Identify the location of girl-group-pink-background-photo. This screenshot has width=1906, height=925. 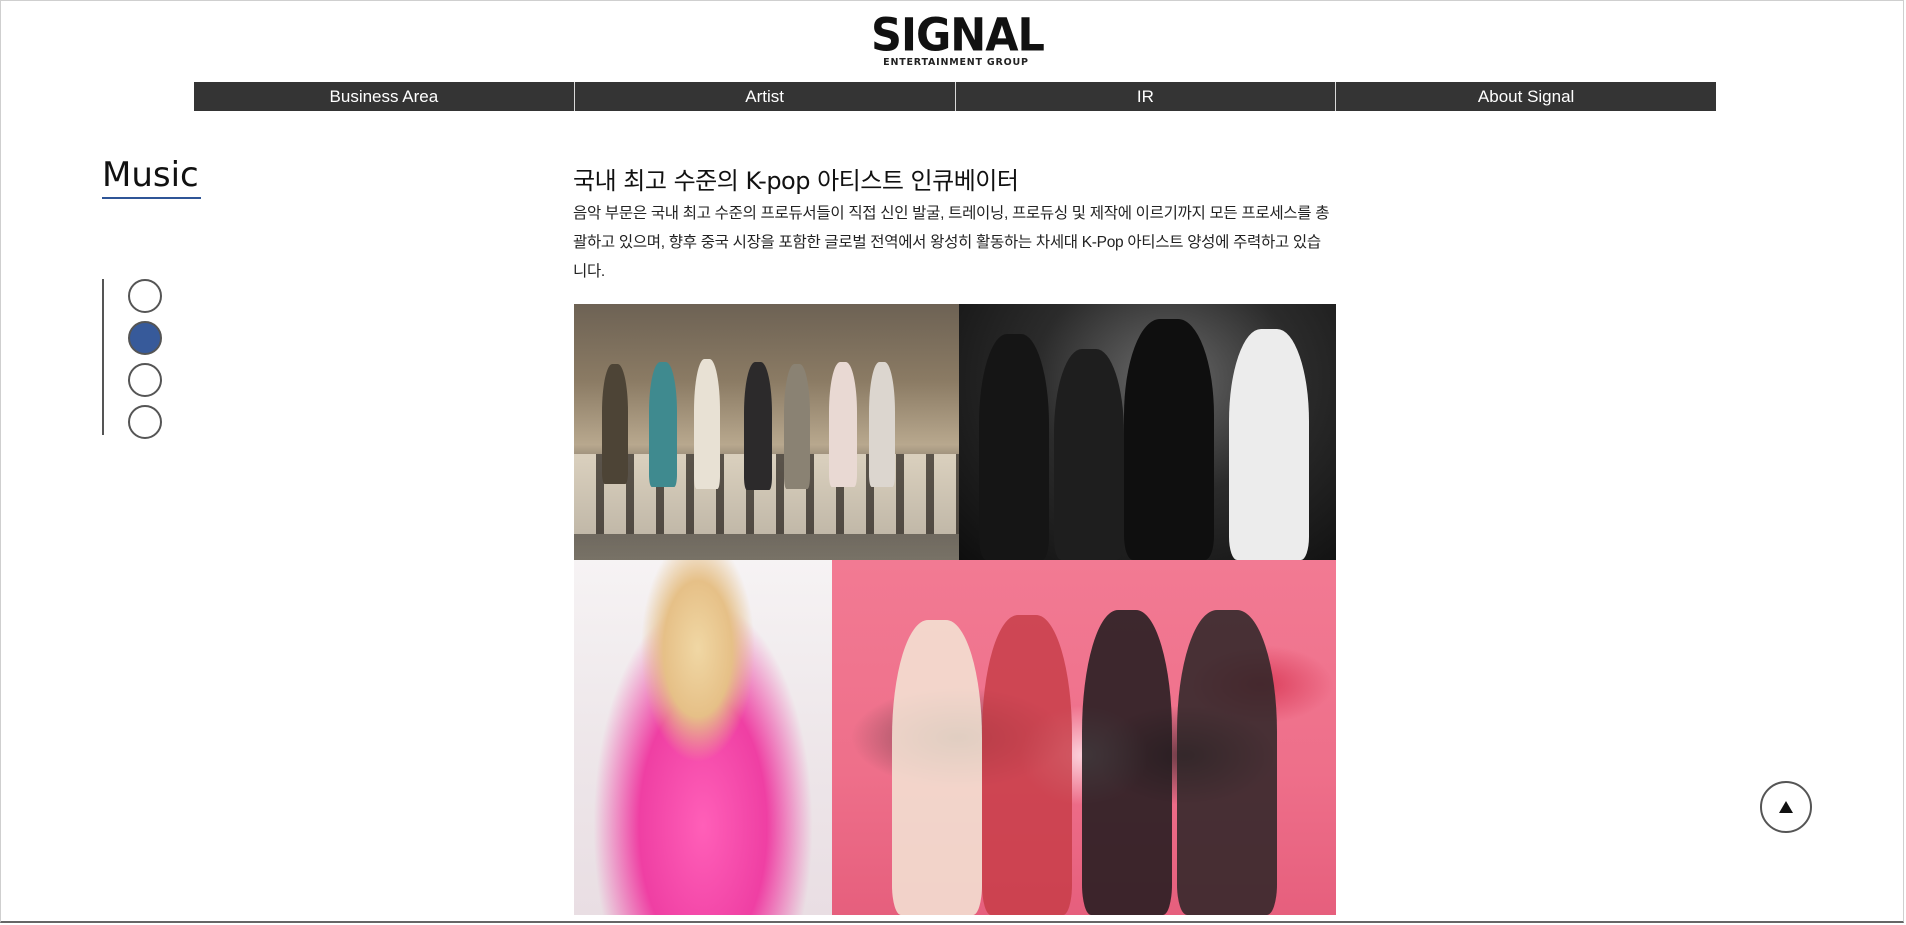
(1084, 737).